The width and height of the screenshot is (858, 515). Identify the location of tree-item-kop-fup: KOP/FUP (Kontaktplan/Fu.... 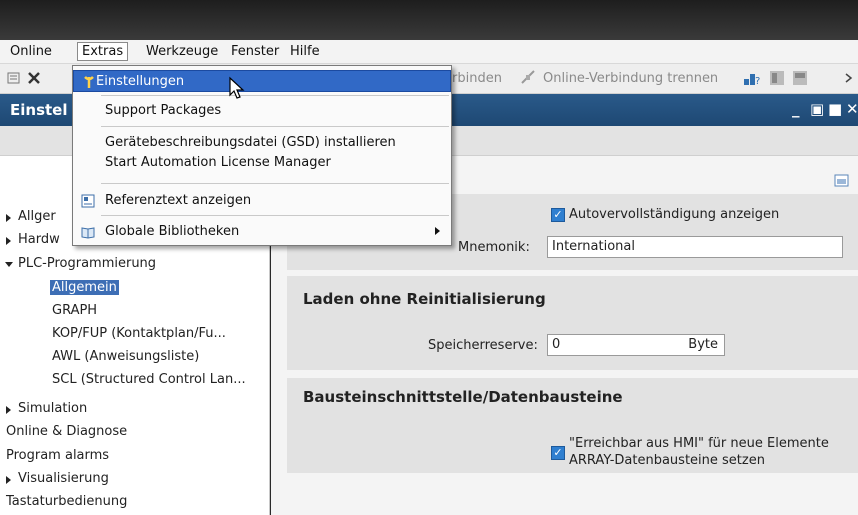
(139, 333).